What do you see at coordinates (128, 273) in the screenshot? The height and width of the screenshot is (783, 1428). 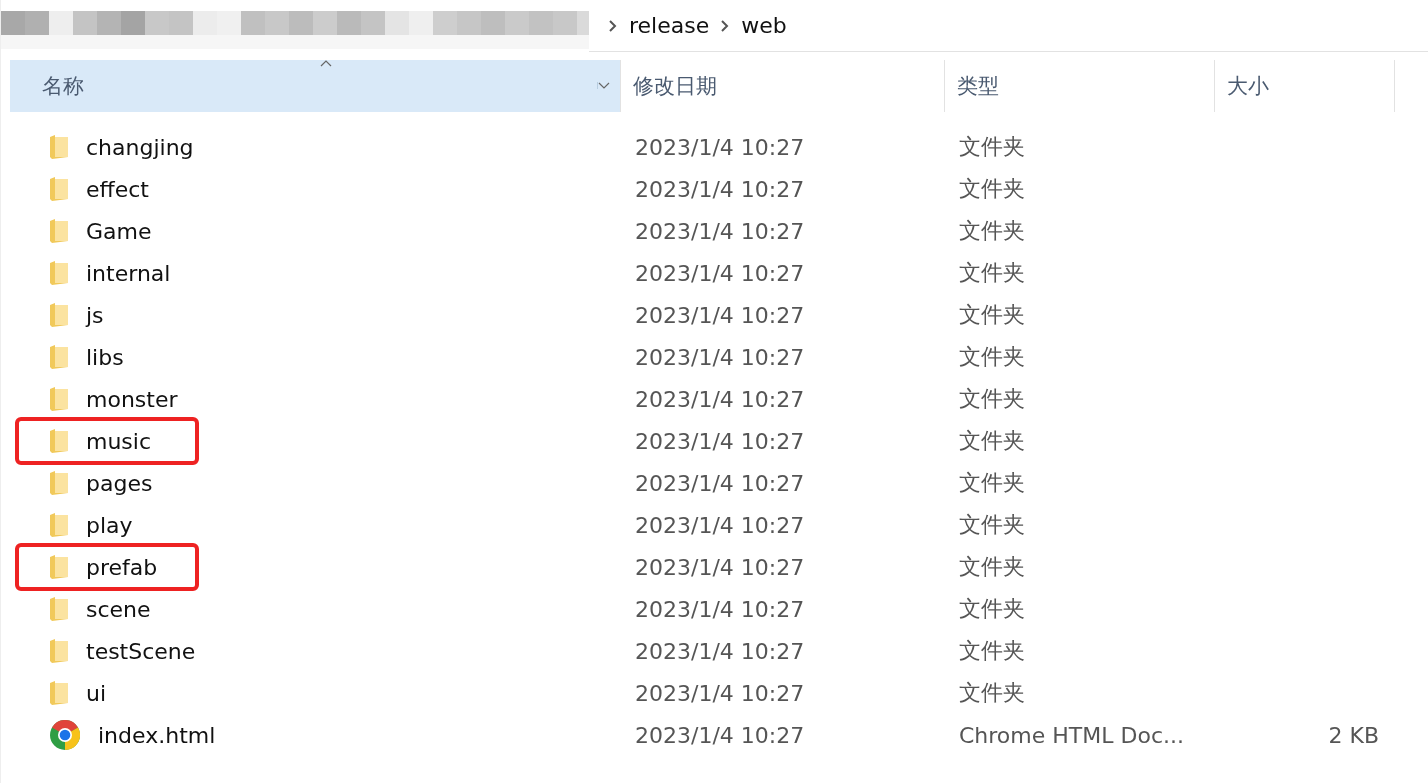 I see `file-name: internal` at bounding box center [128, 273].